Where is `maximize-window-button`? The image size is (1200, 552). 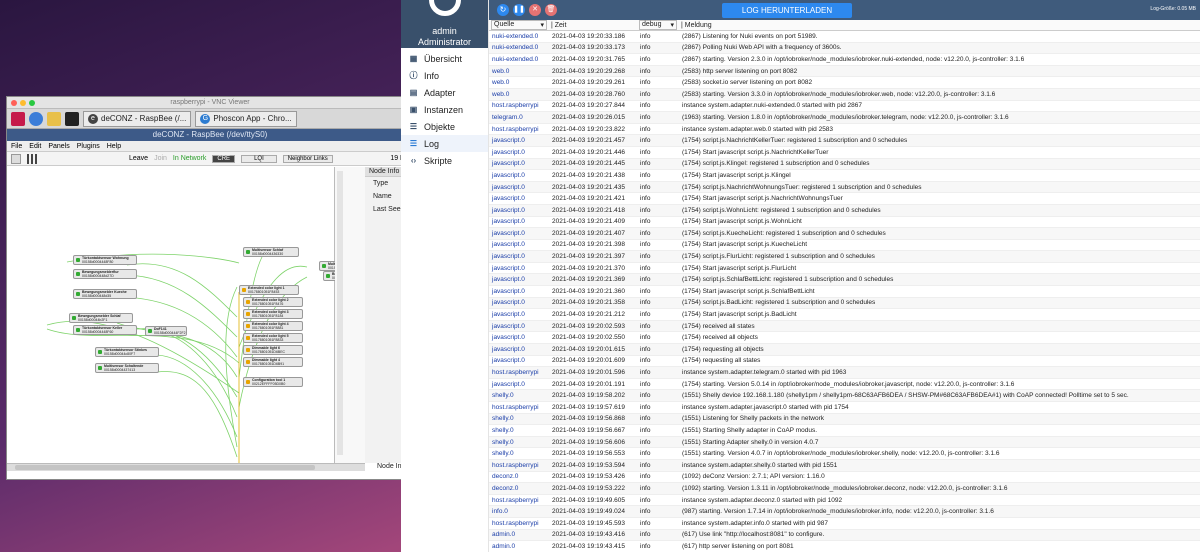
maximize-window-button is located at coordinates (32, 103).